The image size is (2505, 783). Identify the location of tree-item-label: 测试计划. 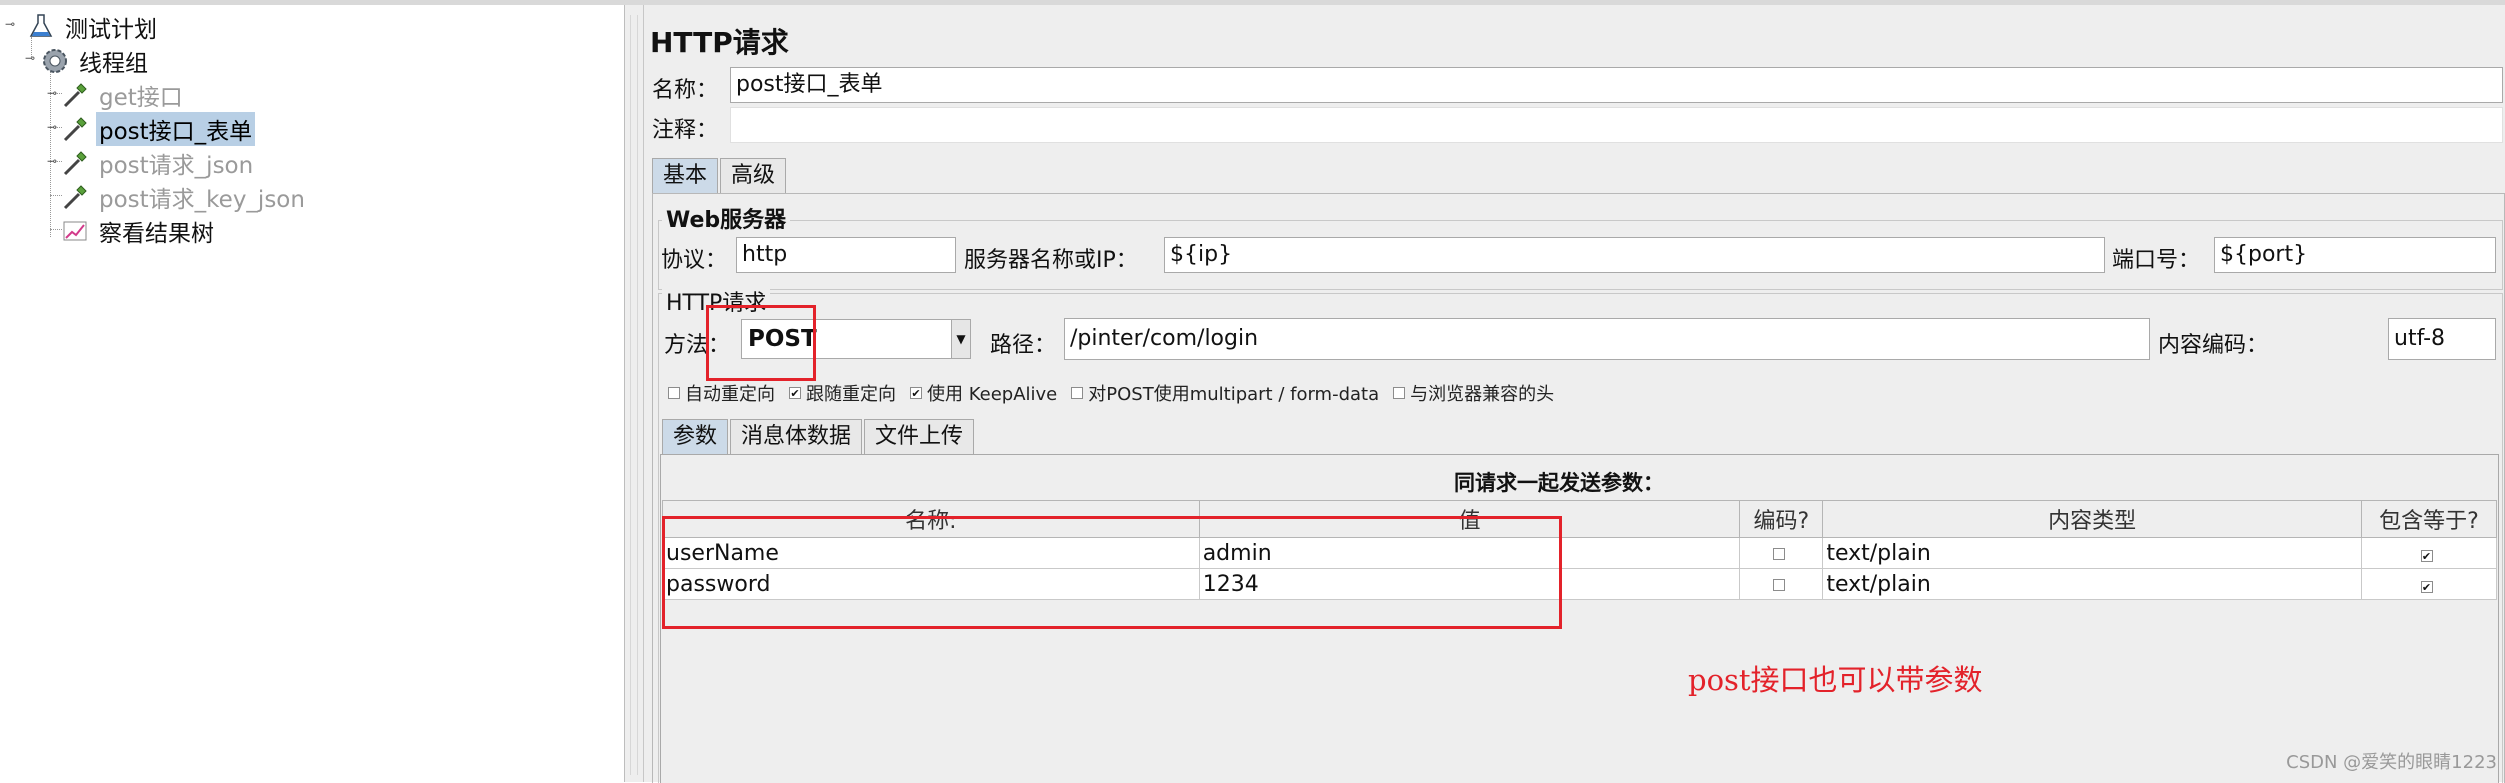
(111, 30).